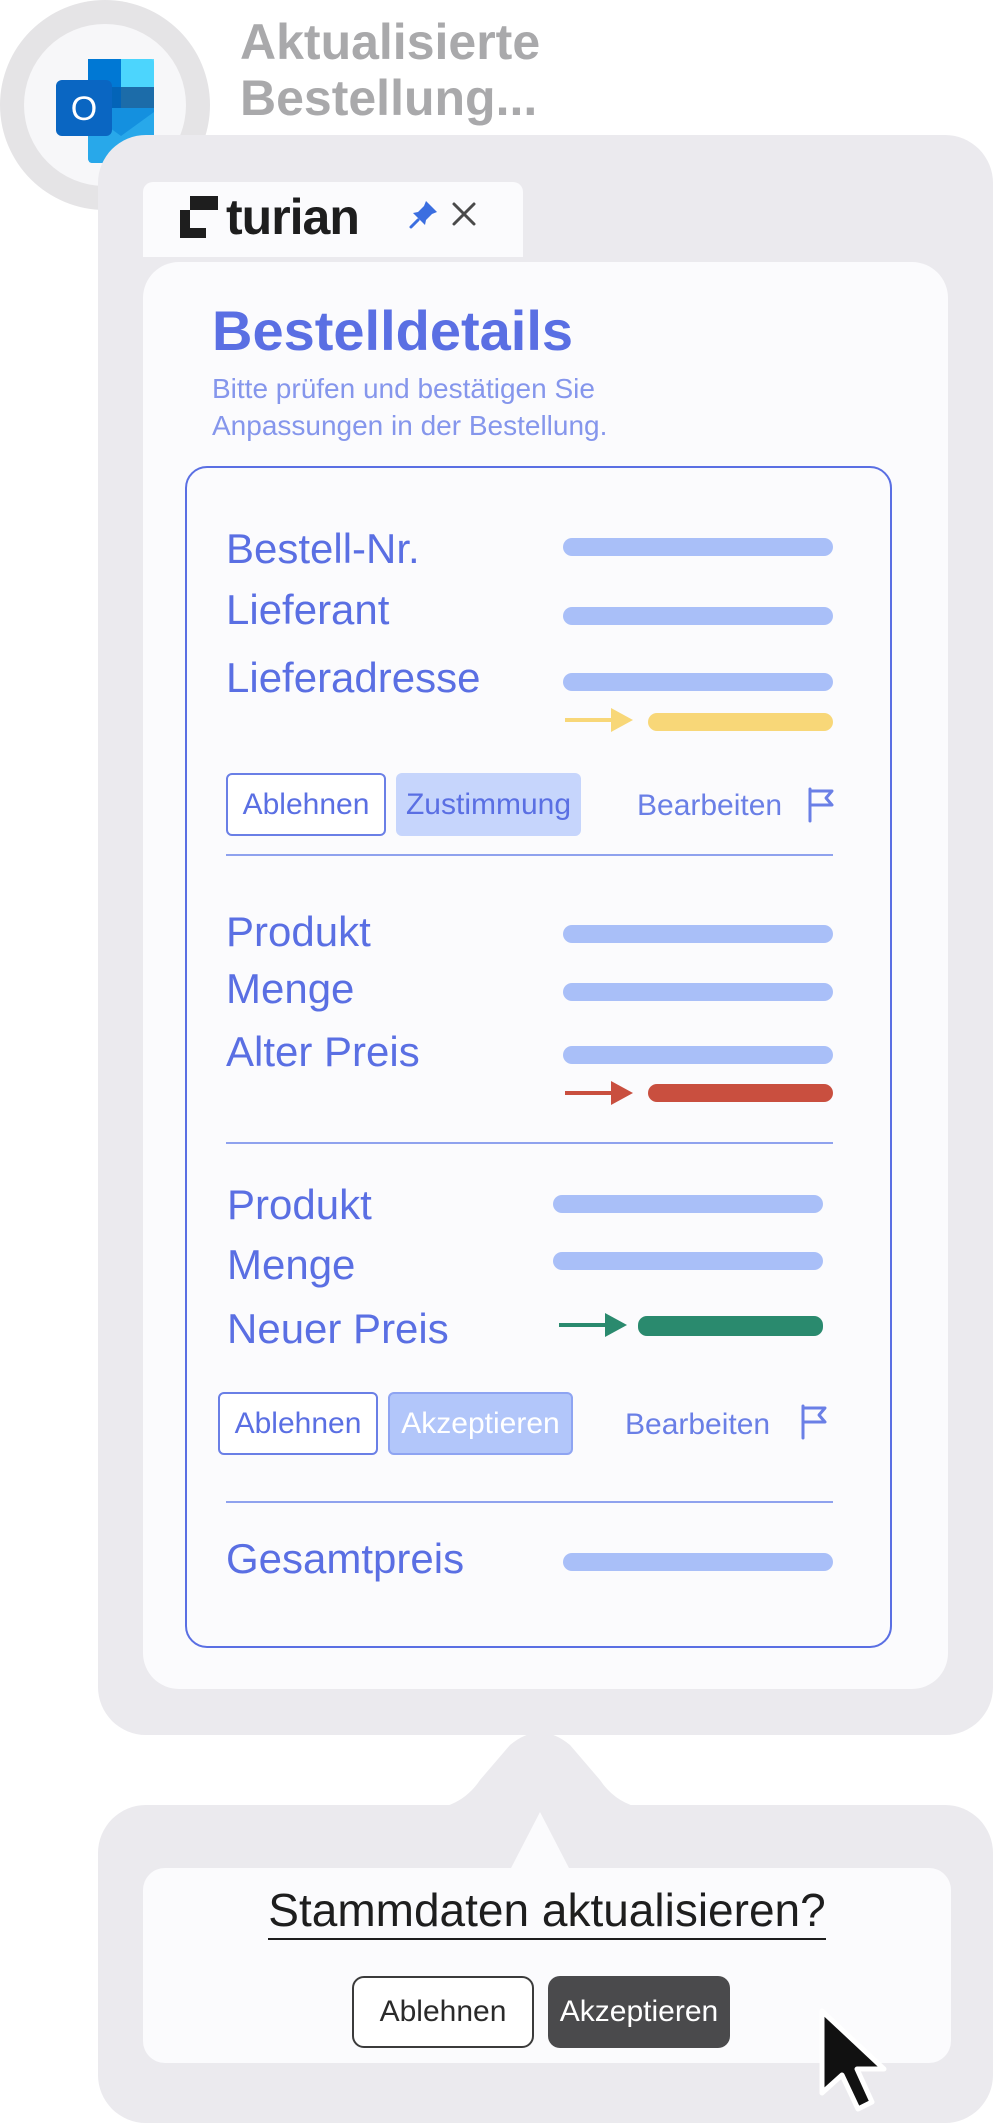  Describe the element at coordinates (345, 1558) in the screenshot. I see `label-total-price: Gesamtpreis` at that location.